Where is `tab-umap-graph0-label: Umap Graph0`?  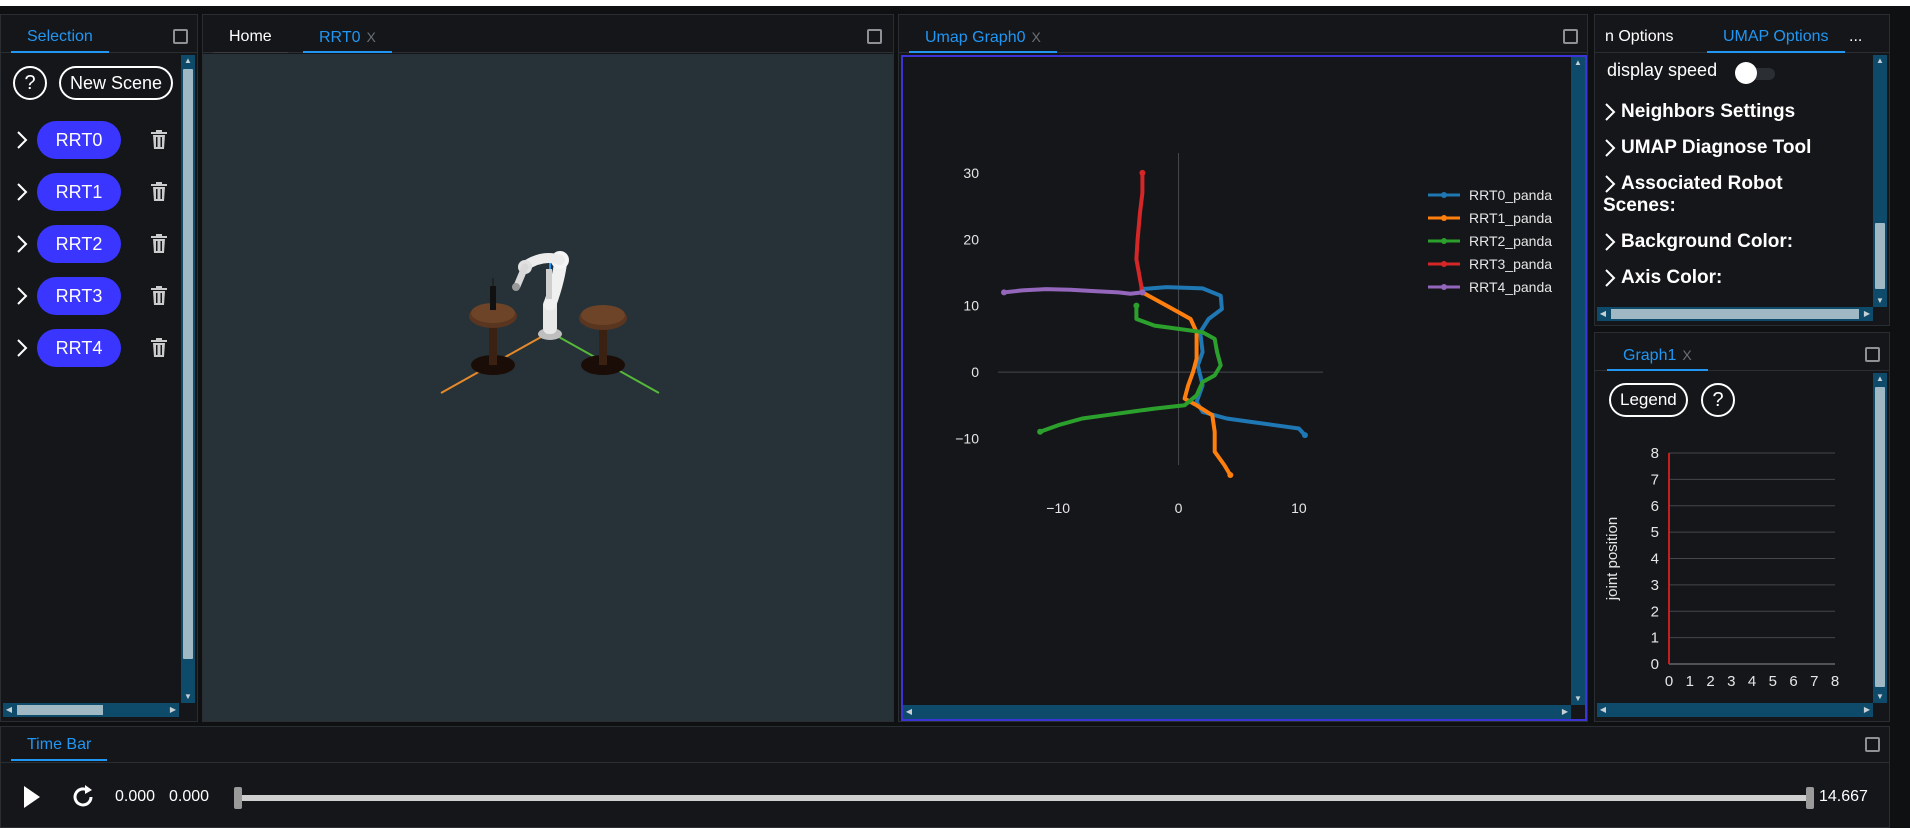
tab-umap-graph0-label: Umap Graph0 is located at coordinates (975, 37).